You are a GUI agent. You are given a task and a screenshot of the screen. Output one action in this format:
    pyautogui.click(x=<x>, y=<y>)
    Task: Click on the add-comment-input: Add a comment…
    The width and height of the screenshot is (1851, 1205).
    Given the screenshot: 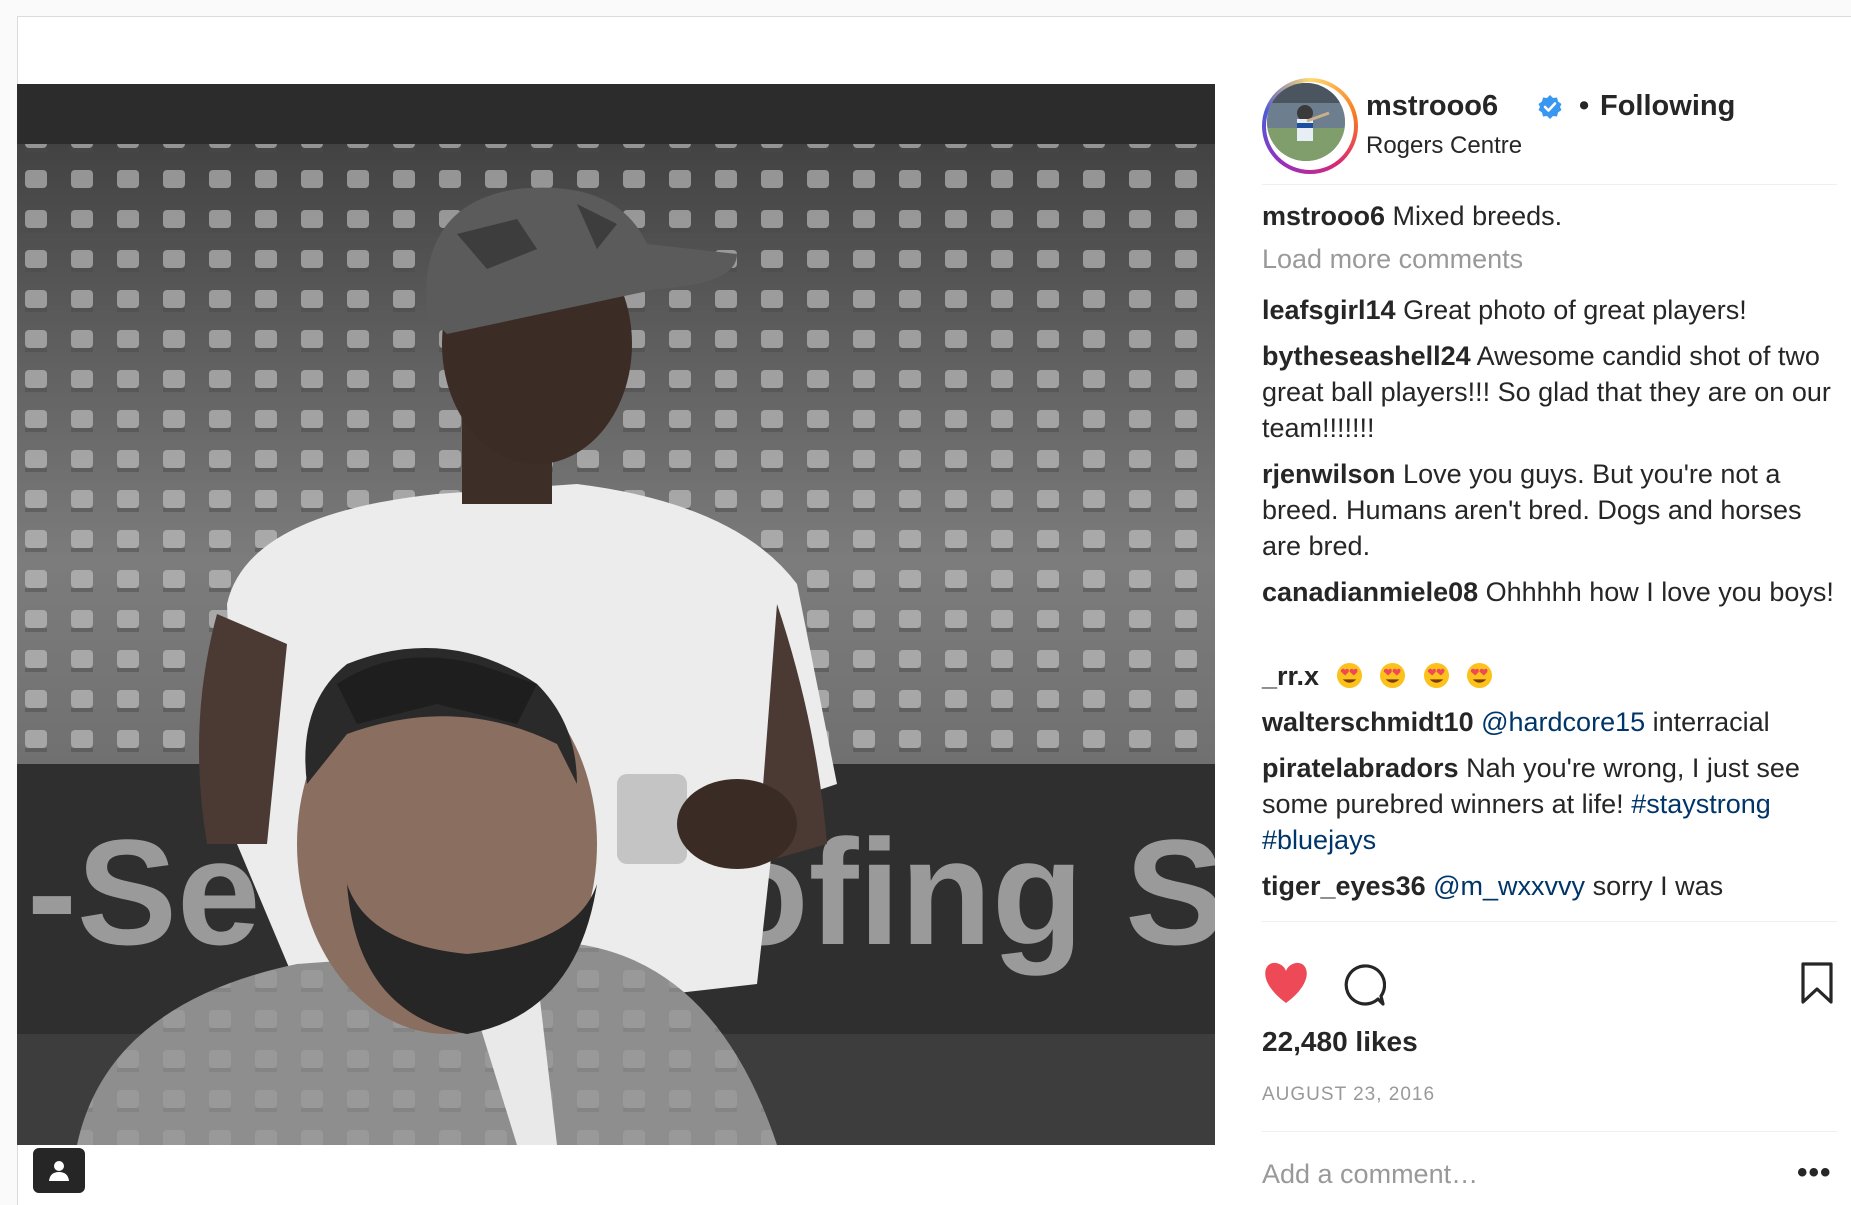 What is the action you would take?
    pyautogui.click(x=1370, y=1174)
    